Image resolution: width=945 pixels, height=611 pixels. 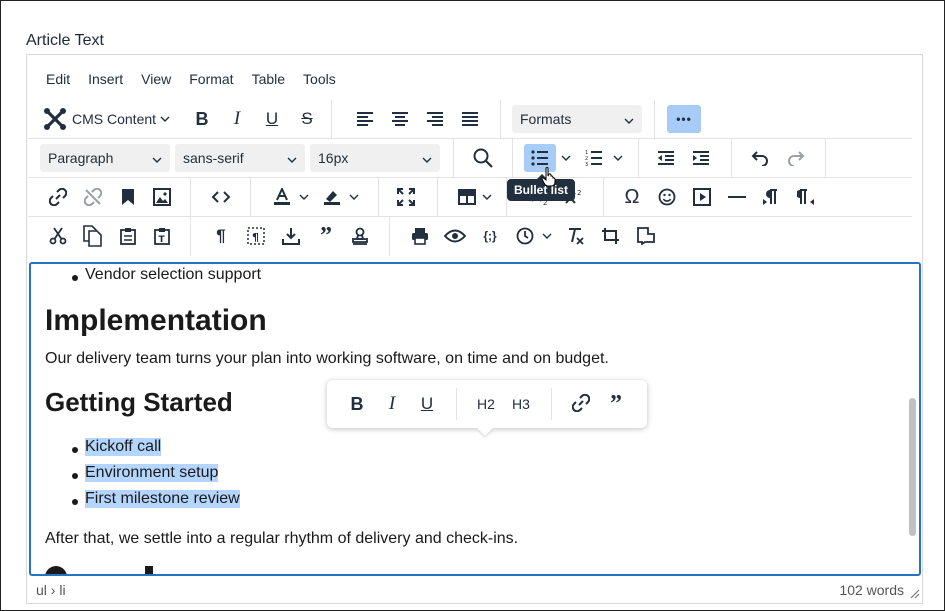 I want to click on font-family-dropdown: sans-serif, so click(x=240, y=158).